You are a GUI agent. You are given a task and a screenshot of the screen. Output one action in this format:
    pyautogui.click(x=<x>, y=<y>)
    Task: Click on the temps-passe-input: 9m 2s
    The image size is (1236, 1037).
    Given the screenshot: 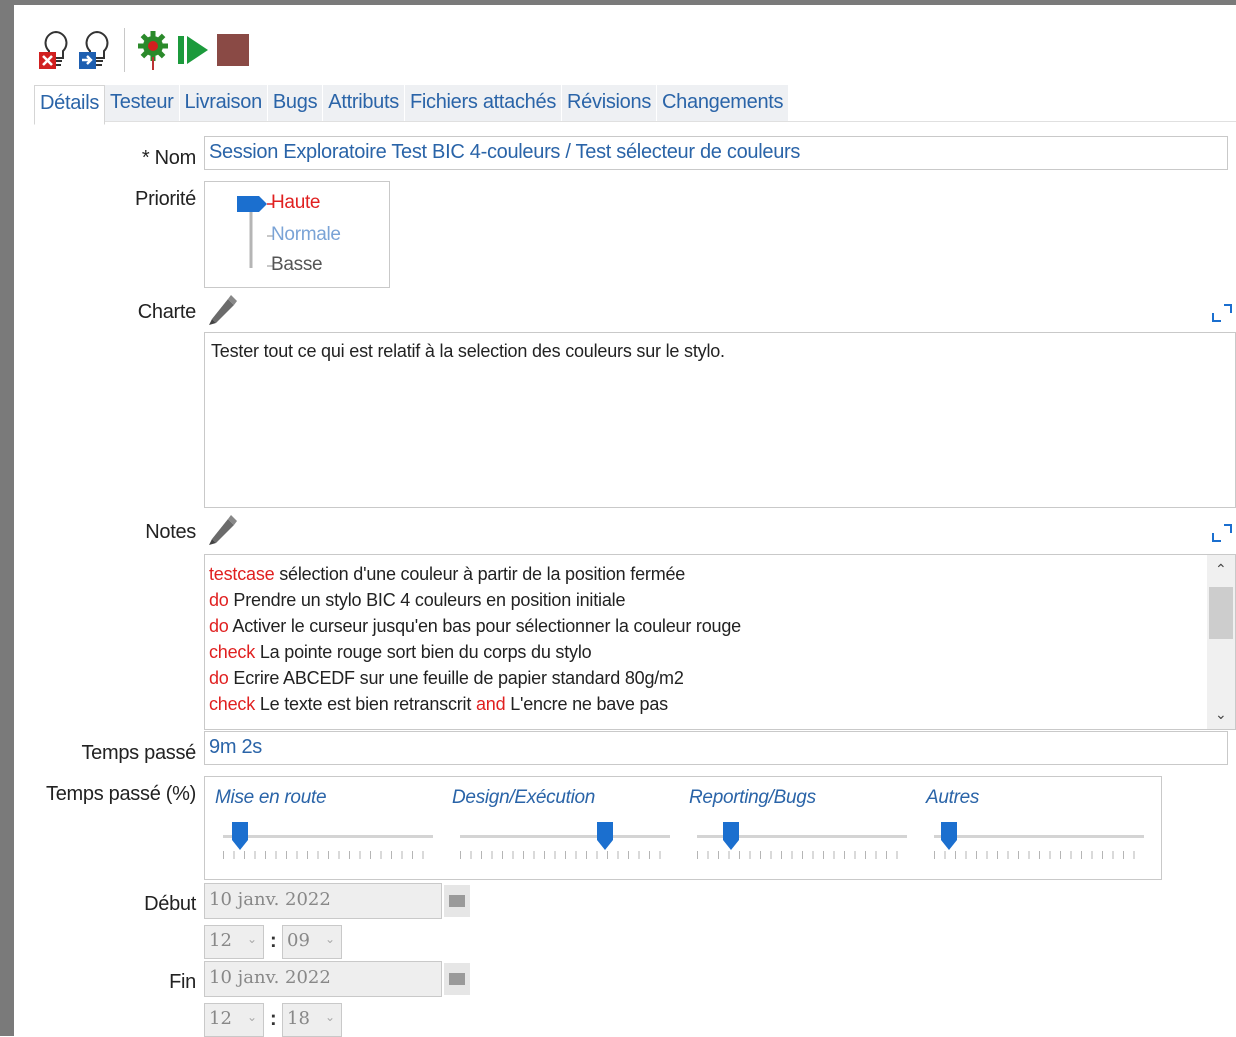 What is the action you would take?
    pyautogui.click(x=716, y=748)
    